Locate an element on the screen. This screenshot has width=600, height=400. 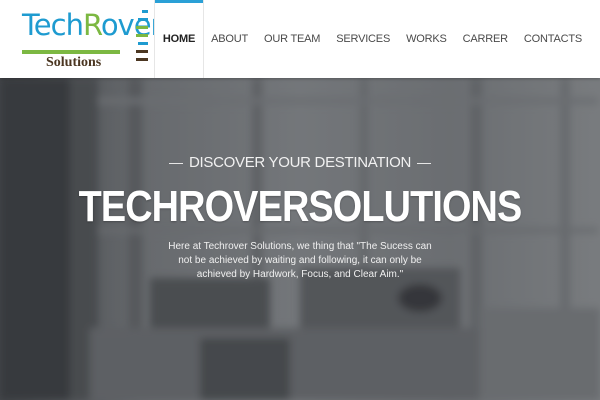
nav-item-contacts: CONTACTS is located at coordinates (553, 39).